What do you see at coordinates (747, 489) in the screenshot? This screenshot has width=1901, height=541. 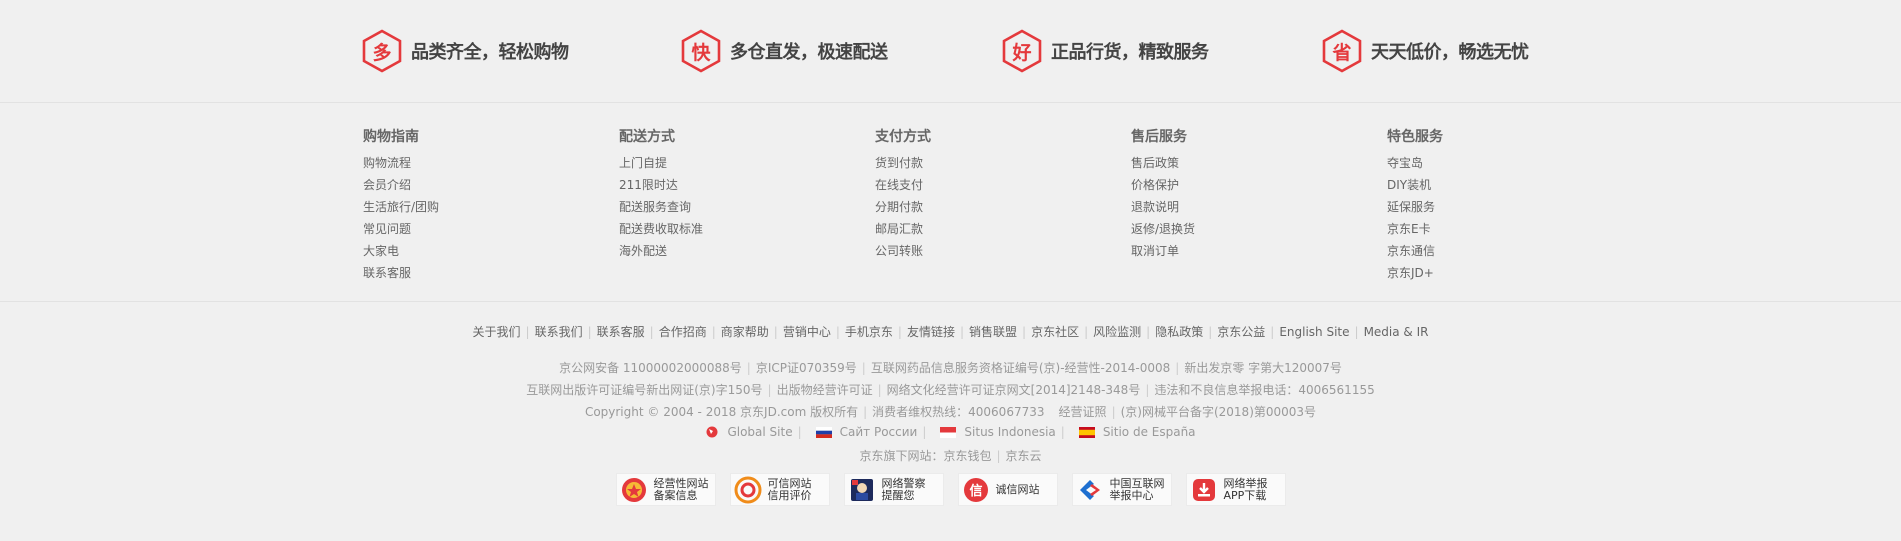 I see `trust-credit-icon` at bounding box center [747, 489].